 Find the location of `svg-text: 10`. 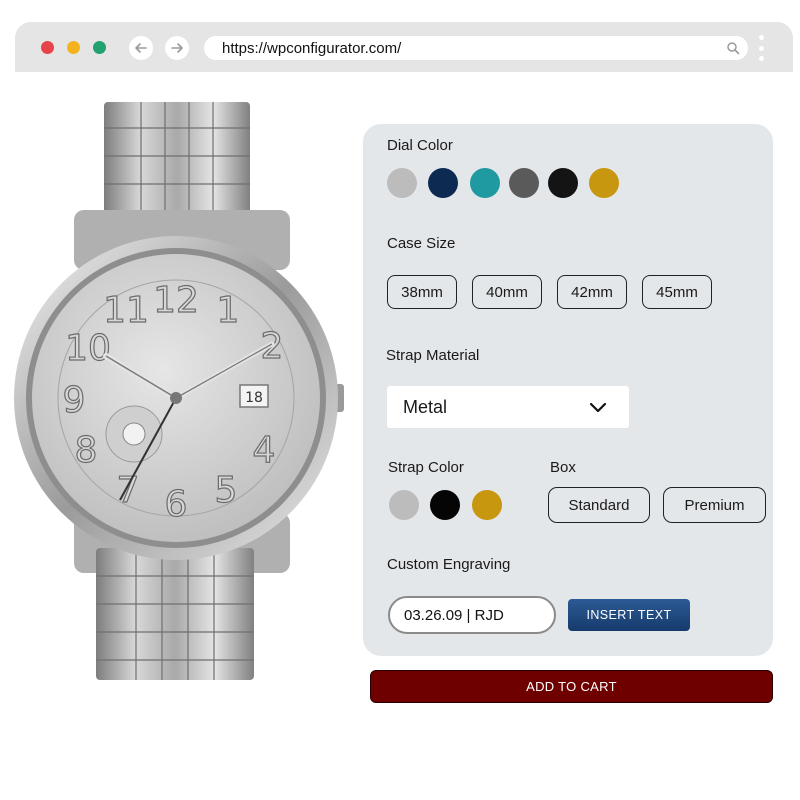

svg-text: 10 is located at coordinates (88, 348).